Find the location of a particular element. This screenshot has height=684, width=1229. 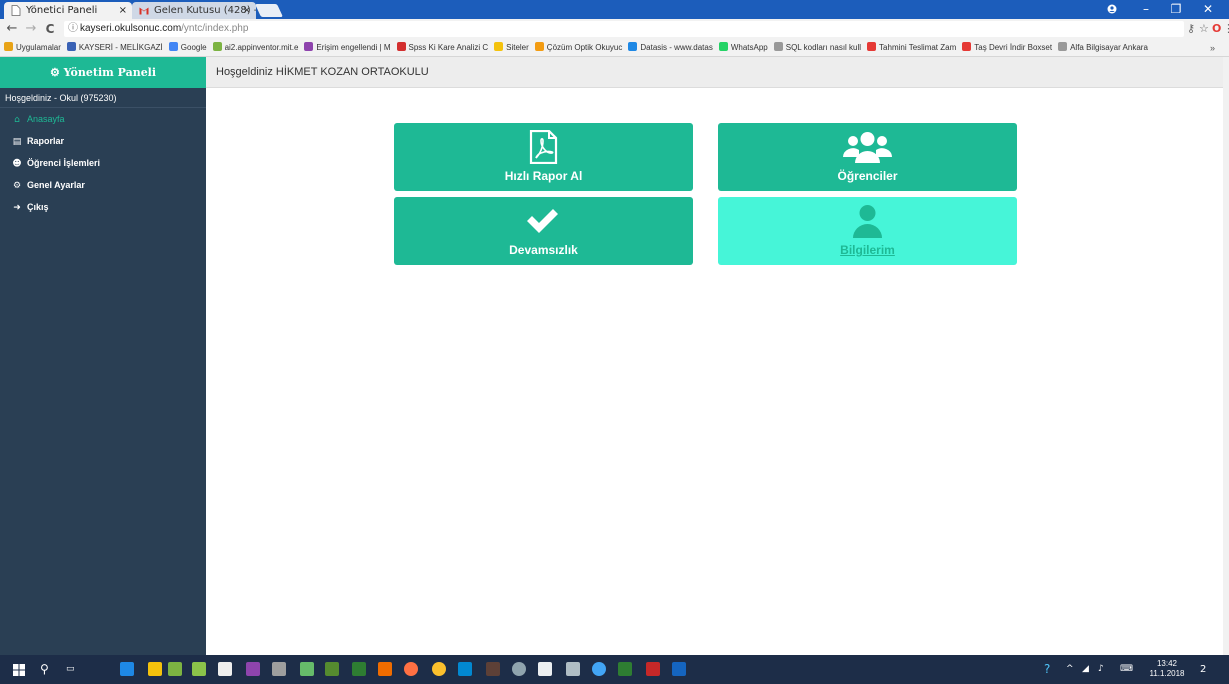

edge-icon is located at coordinates (127, 669).